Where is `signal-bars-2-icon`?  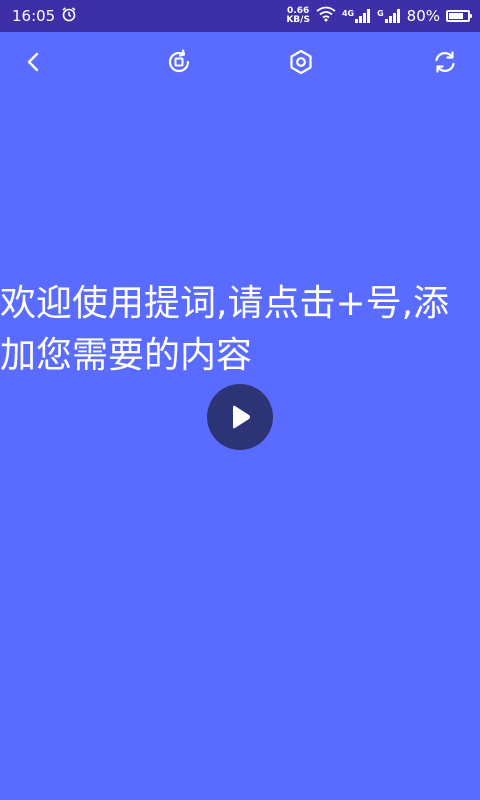
signal-bars-2-icon is located at coordinates (392, 16).